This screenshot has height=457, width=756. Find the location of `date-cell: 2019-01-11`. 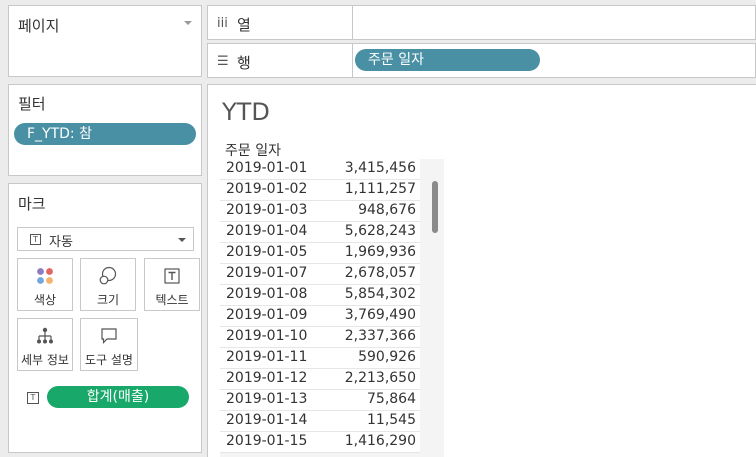

date-cell: 2019-01-11 is located at coordinates (267, 357).